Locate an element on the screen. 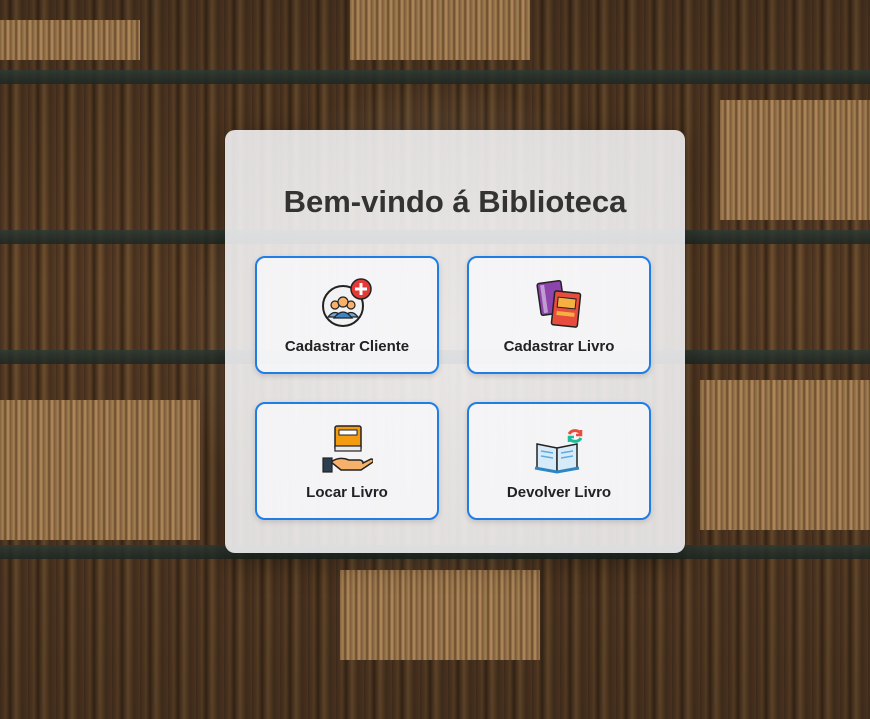 The image size is (870, 719). page-title: Bem-vindo á Biblioteca is located at coordinates (455, 201).